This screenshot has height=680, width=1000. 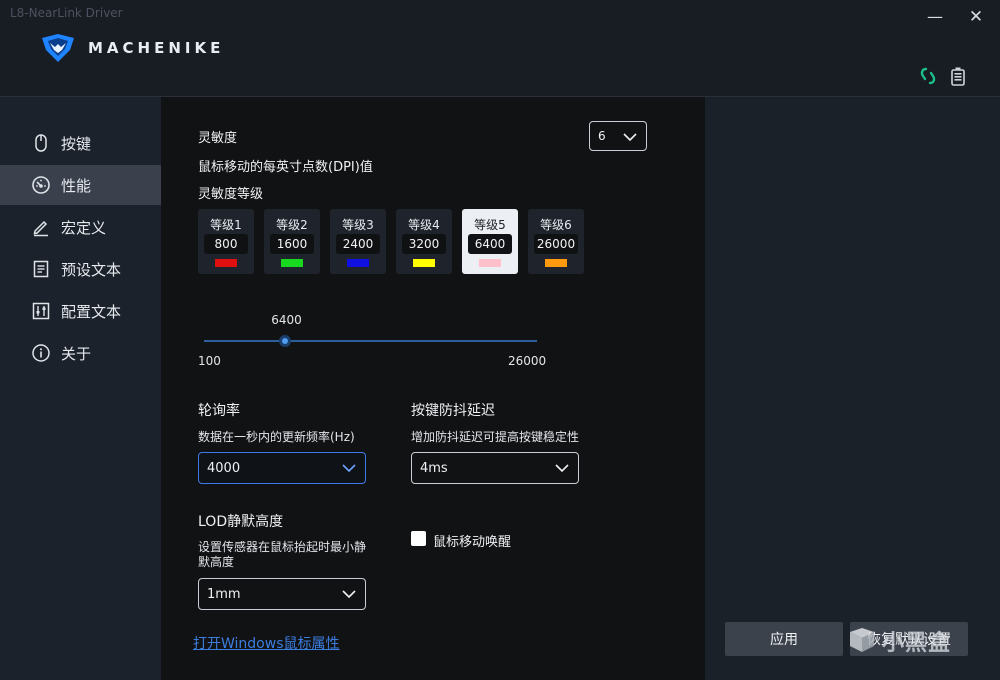 I want to click on dpi-slider-current-value: 6400, so click(x=286, y=320).